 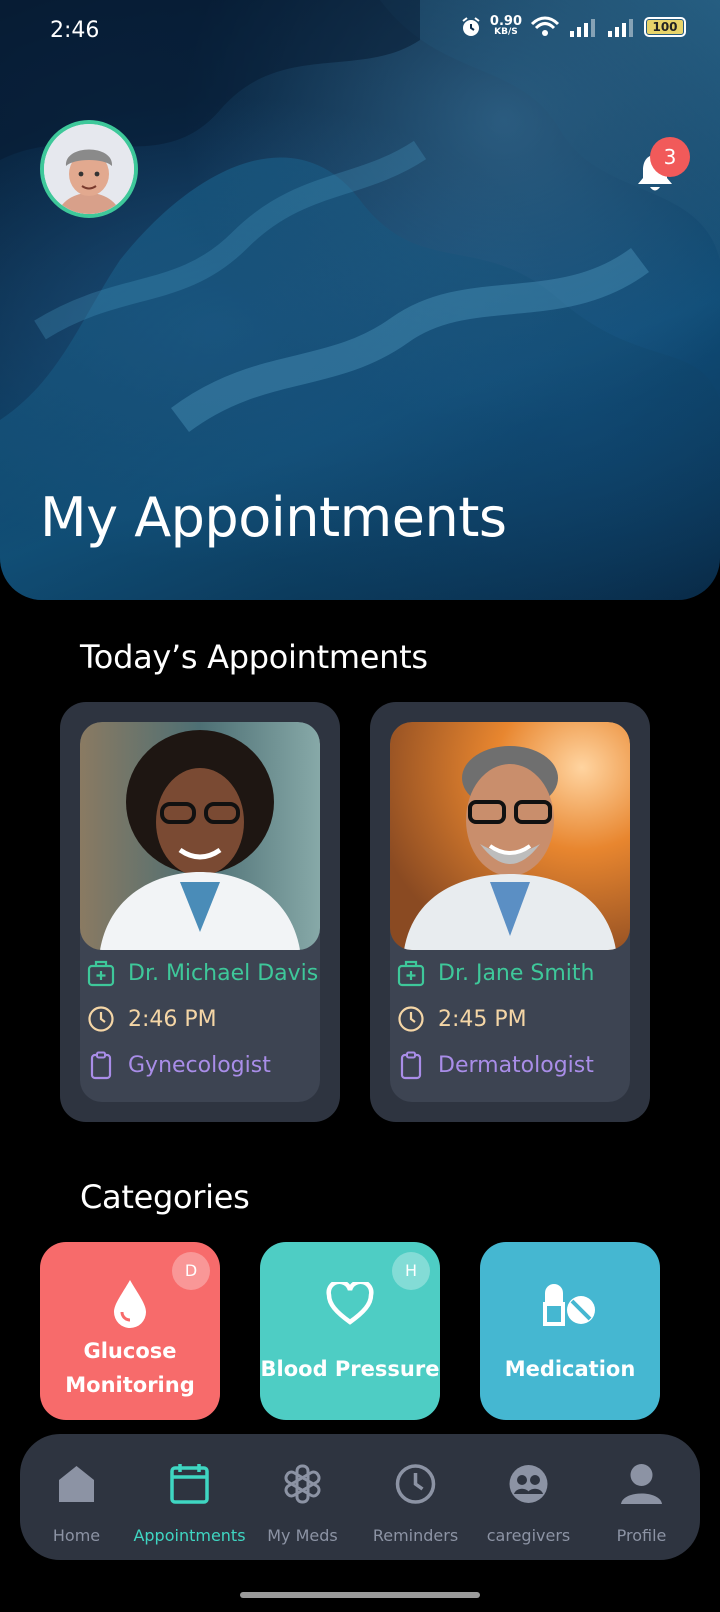 What do you see at coordinates (254, 657) in the screenshot?
I see `todays-appointments-title: Today’s Appointments` at bounding box center [254, 657].